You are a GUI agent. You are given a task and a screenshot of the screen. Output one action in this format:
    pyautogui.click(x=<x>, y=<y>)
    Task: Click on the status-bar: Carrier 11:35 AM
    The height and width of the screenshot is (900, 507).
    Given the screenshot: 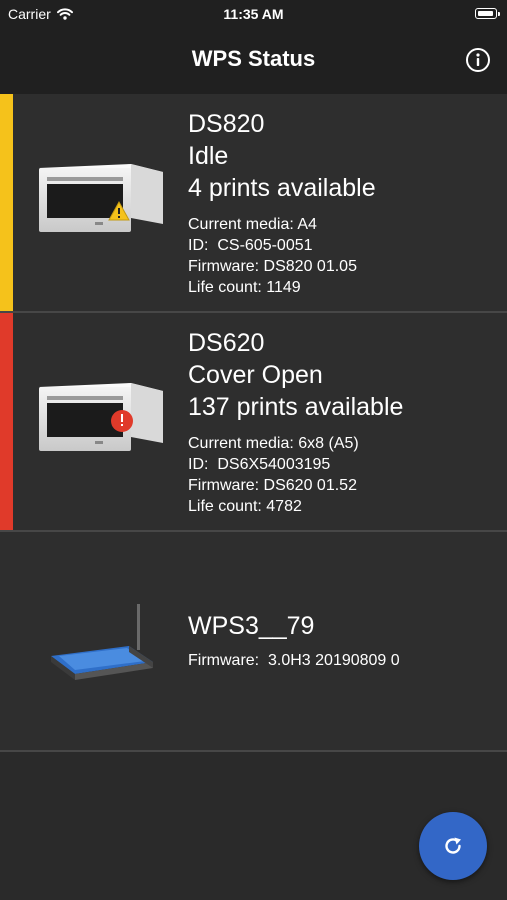 What is the action you would take?
    pyautogui.click(x=253, y=14)
    